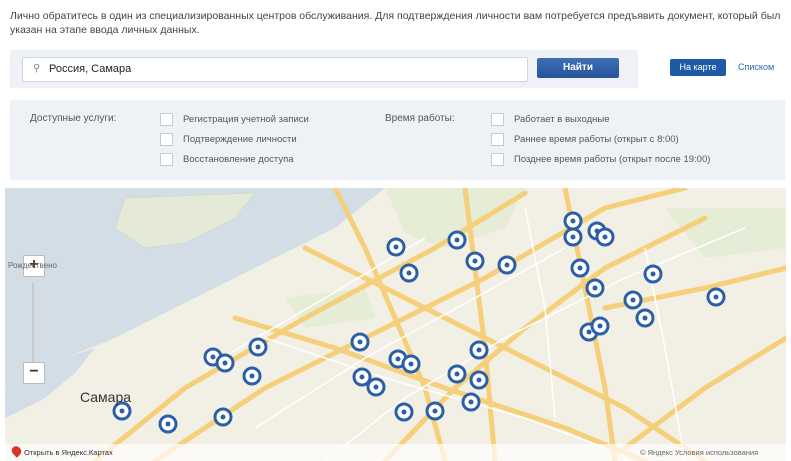 The image size is (791, 461). I want to click on filter-hours-early: Раннее время работы (открыт с 8:00), so click(585, 139).